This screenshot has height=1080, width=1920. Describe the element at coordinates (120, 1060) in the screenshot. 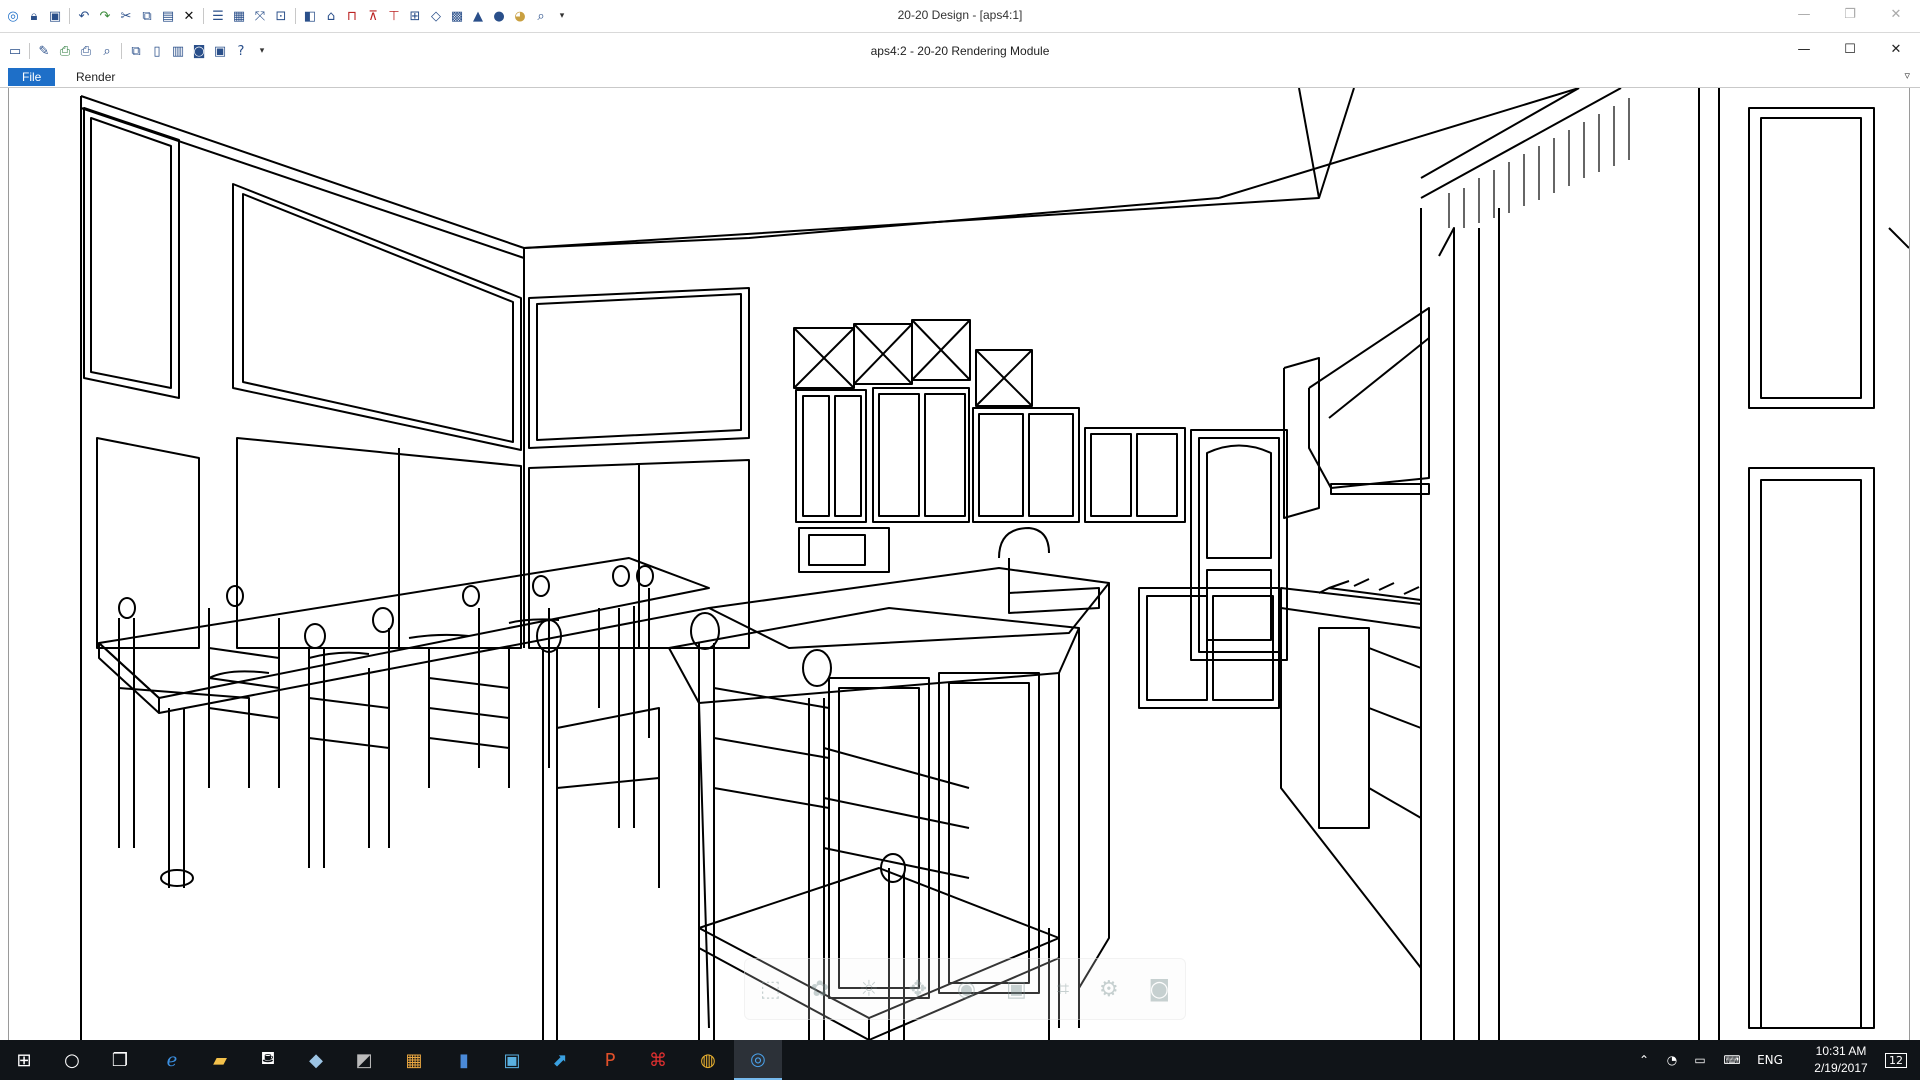

I see `task-view-icon: ❐` at that location.